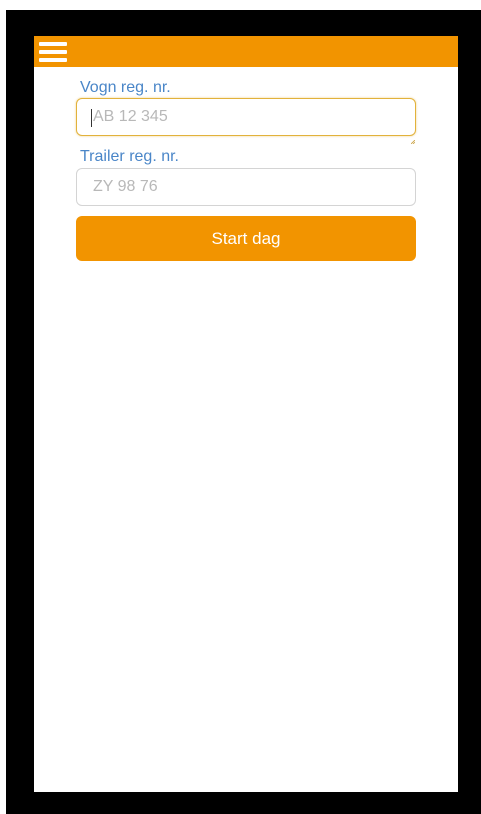 This screenshot has height=814, width=481. I want to click on vogn-reg-label: Vogn reg. nr., so click(125, 87).